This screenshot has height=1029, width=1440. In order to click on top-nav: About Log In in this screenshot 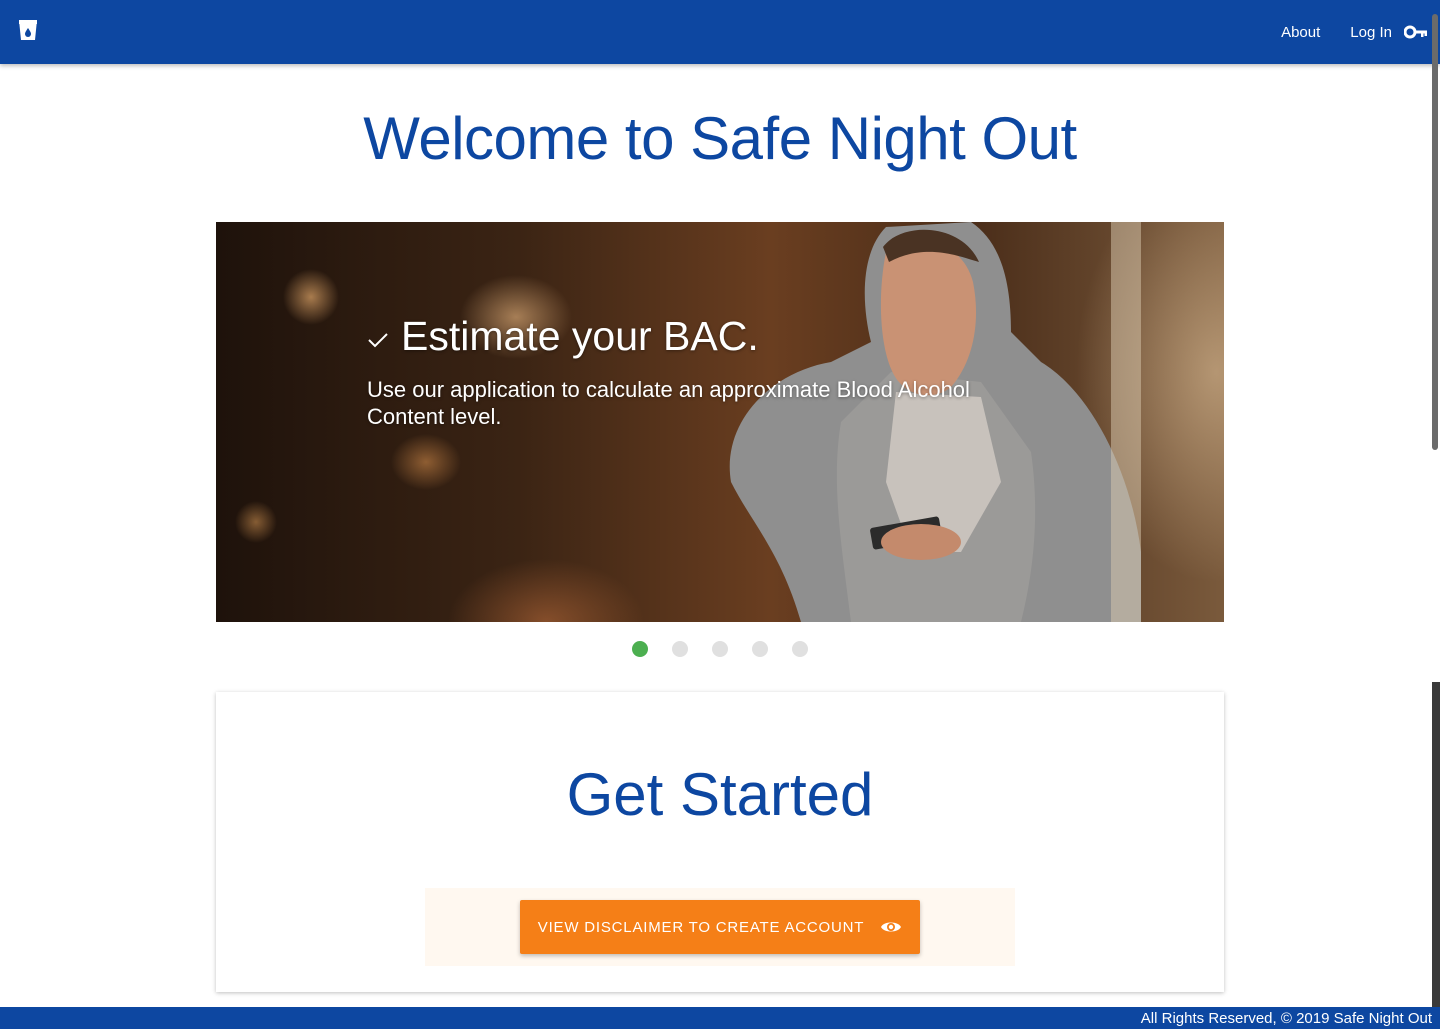, I will do `click(1353, 32)`.